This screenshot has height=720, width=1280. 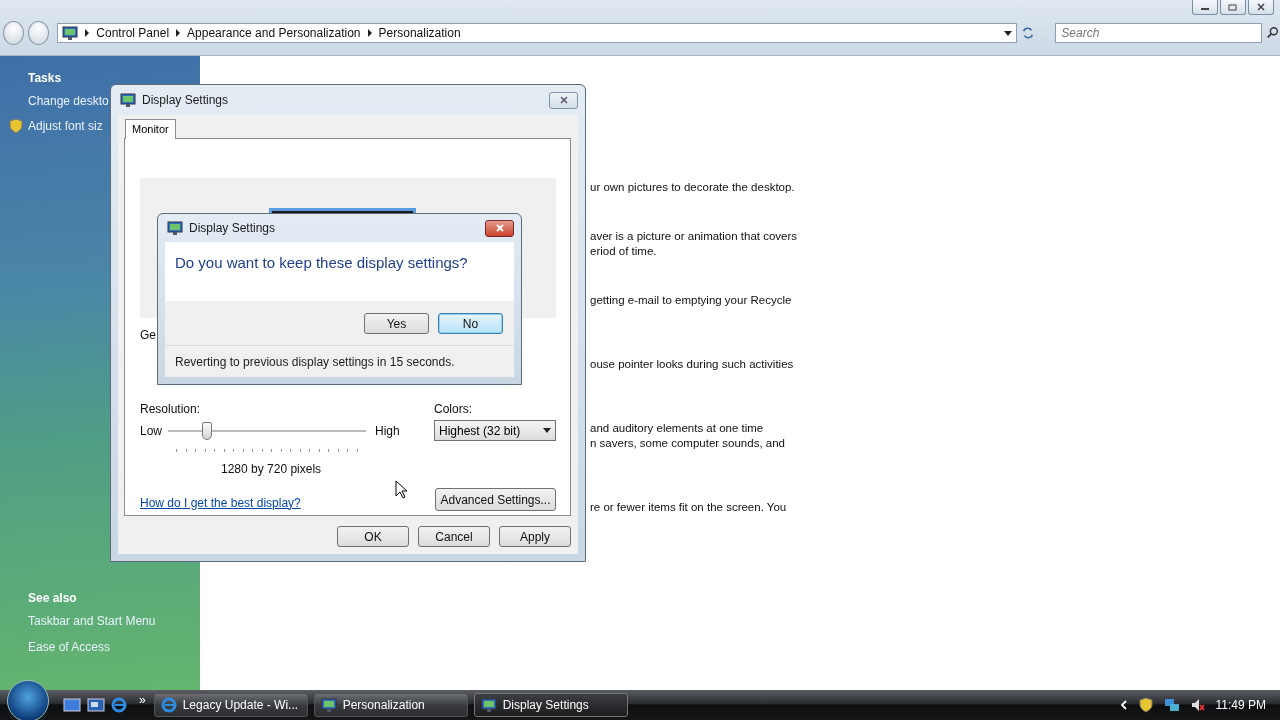 I want to click on colors-dropdown: Highest (32 bit), so click(x=495, y=430).